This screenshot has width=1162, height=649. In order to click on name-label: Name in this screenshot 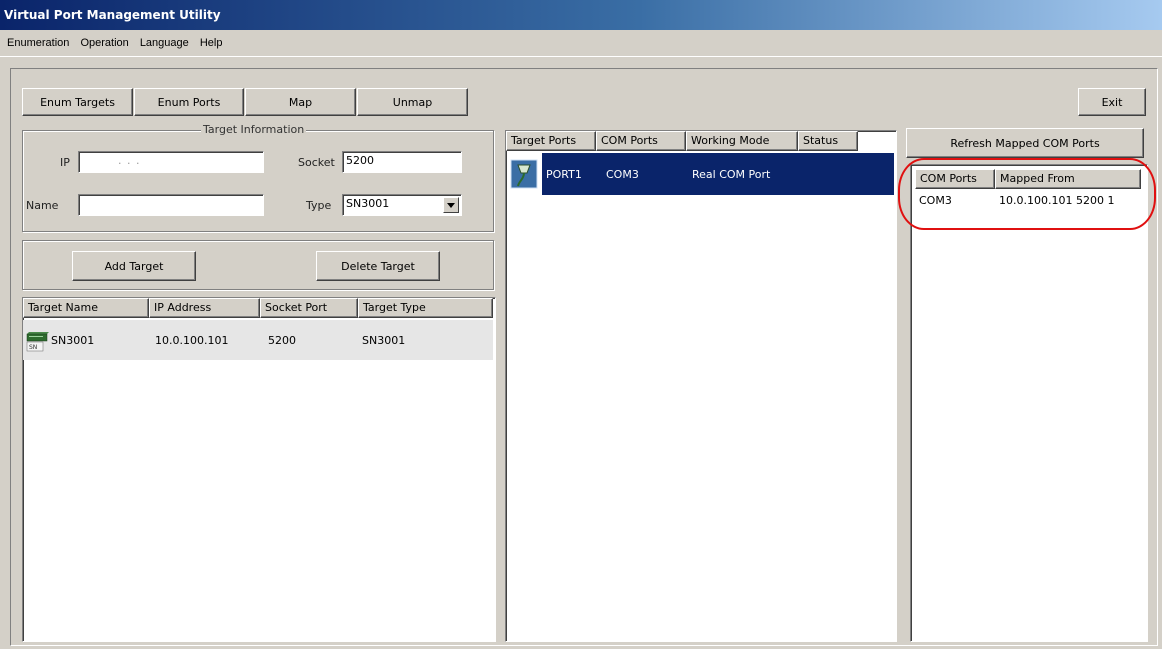, I will do `click(42, 205)`.